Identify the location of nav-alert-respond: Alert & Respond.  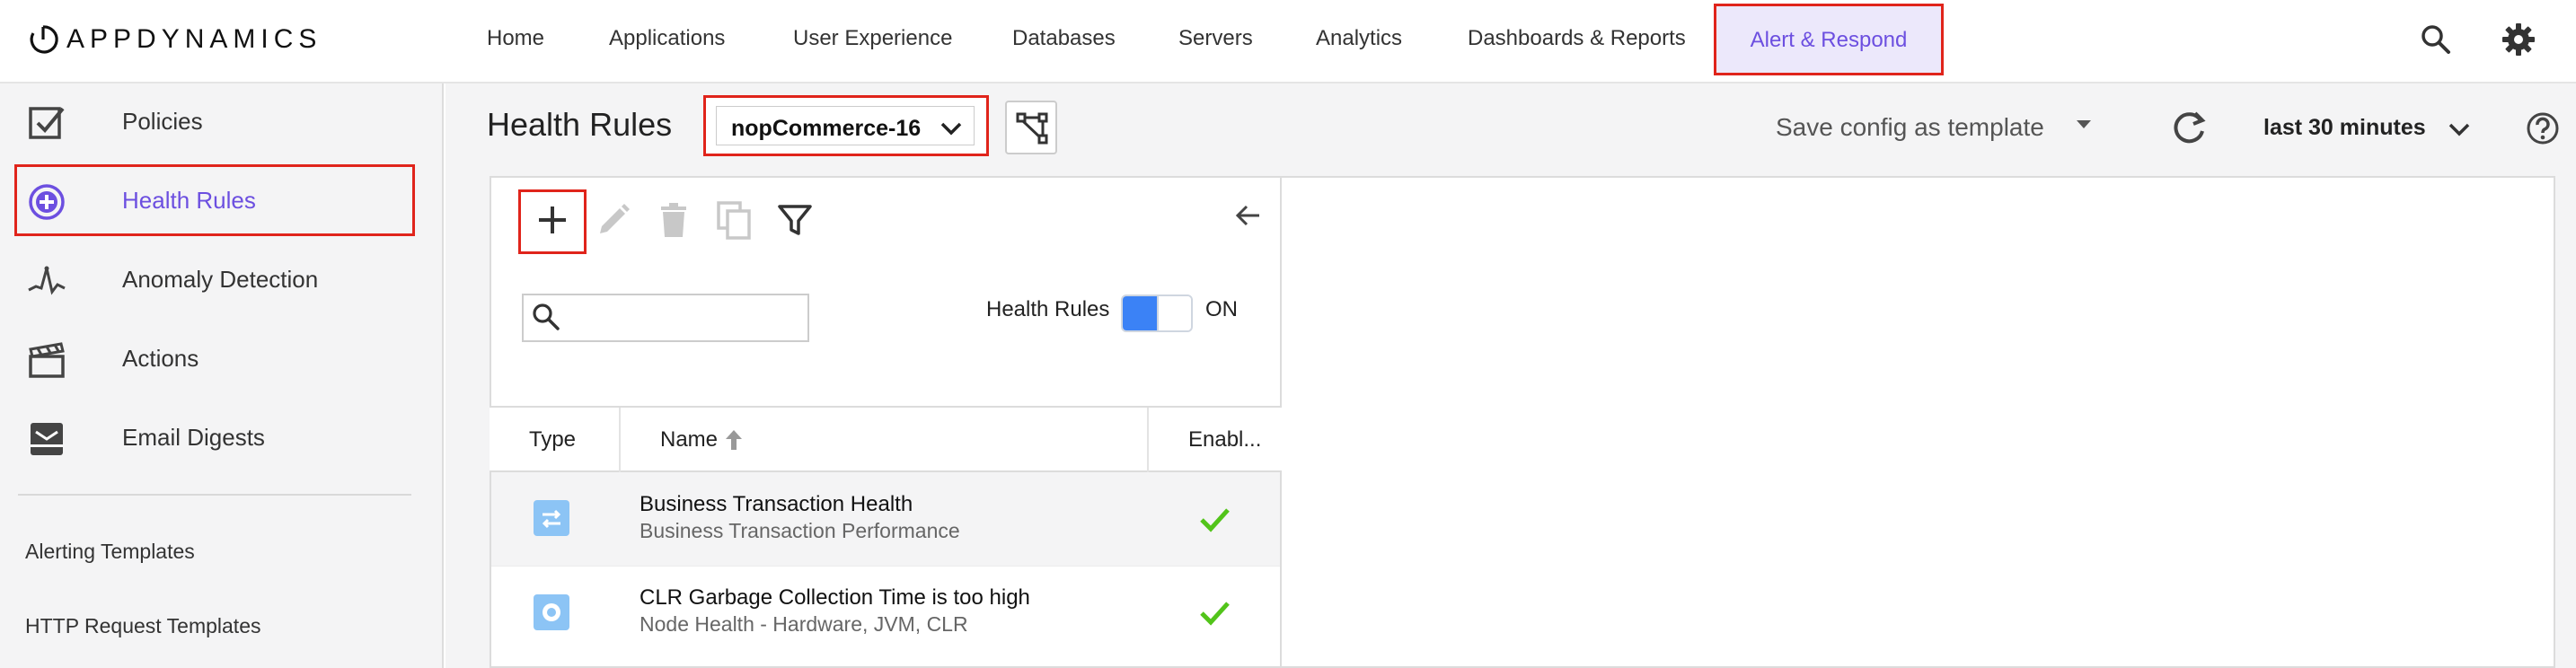
(1829, 39).